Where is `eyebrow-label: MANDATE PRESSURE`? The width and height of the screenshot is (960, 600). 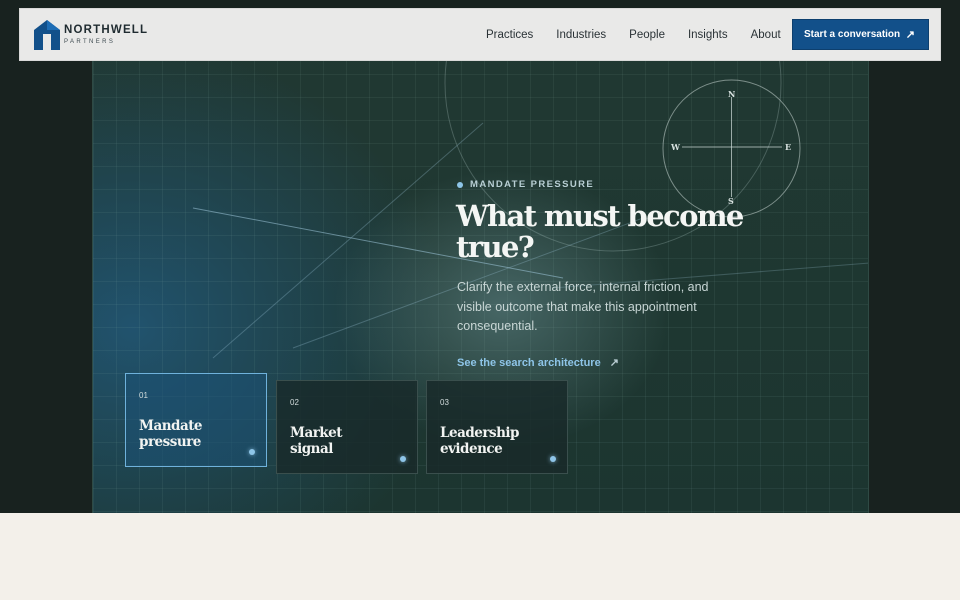
eyebrow-label: MANDATE PRESSURE is located at coordinates (532, 184).